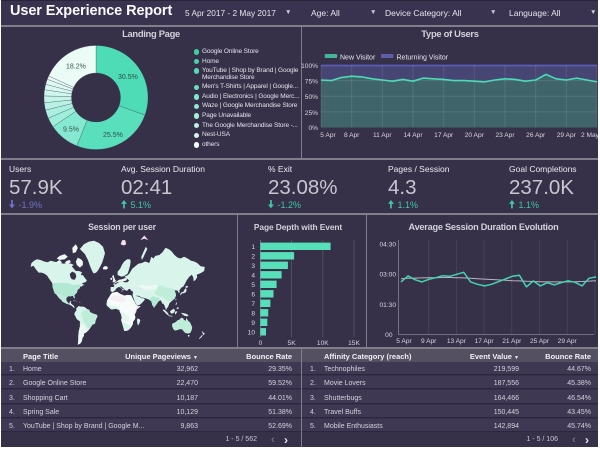 Image resolution: width=600 pixels, height=450 pixels. I want to click on svg-text: 03:00, so click(387, 275).